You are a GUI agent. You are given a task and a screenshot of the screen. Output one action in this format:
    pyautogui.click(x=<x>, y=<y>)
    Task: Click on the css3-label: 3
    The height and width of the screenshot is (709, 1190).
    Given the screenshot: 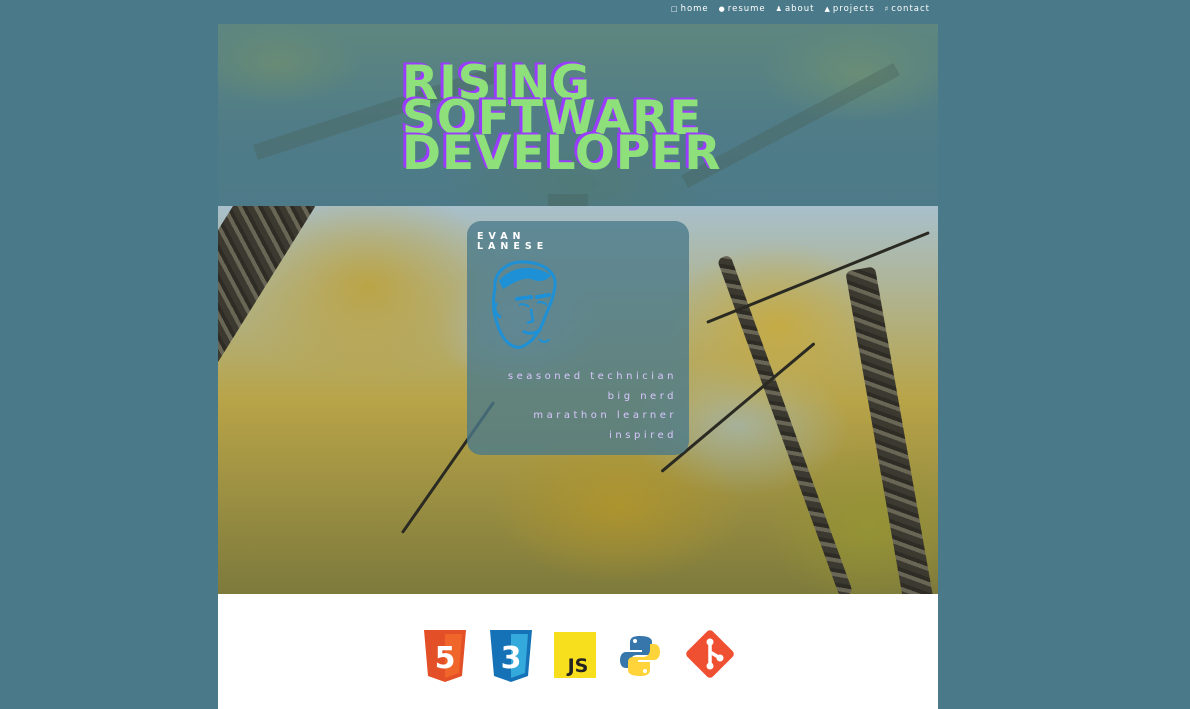 What is the action you would take?
    pyautogui.click(x=511, y=658)
    